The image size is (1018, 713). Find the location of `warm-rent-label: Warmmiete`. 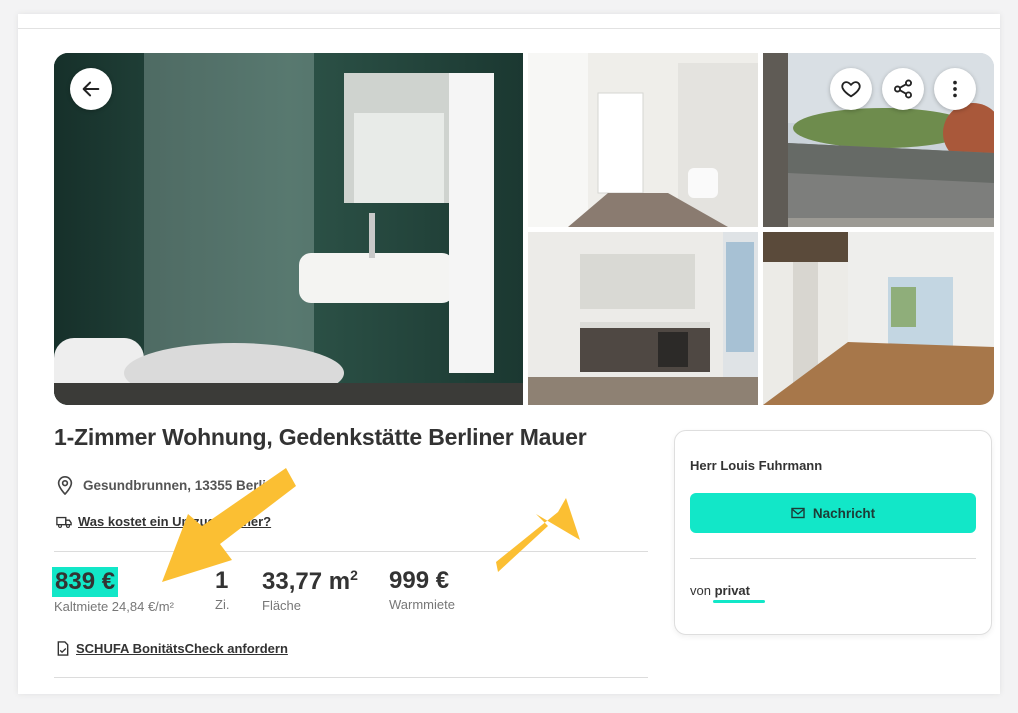

warm-rent-label: Warmmiete is located at coordinates (422, 604).